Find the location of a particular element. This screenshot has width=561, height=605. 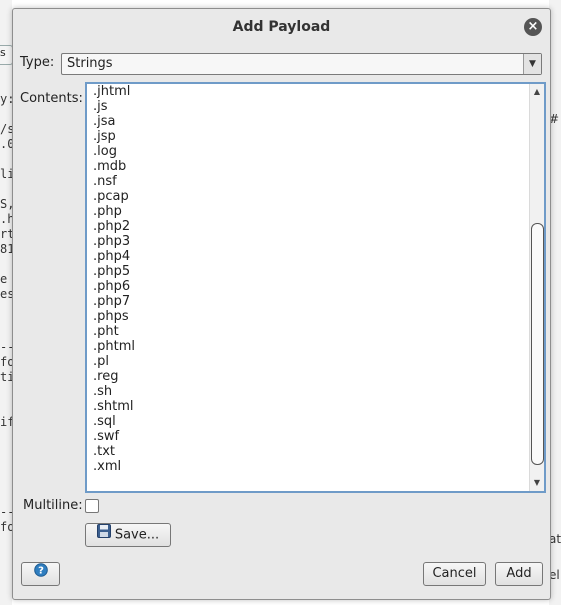

list-item: .php is located at coordinates (308, 211).